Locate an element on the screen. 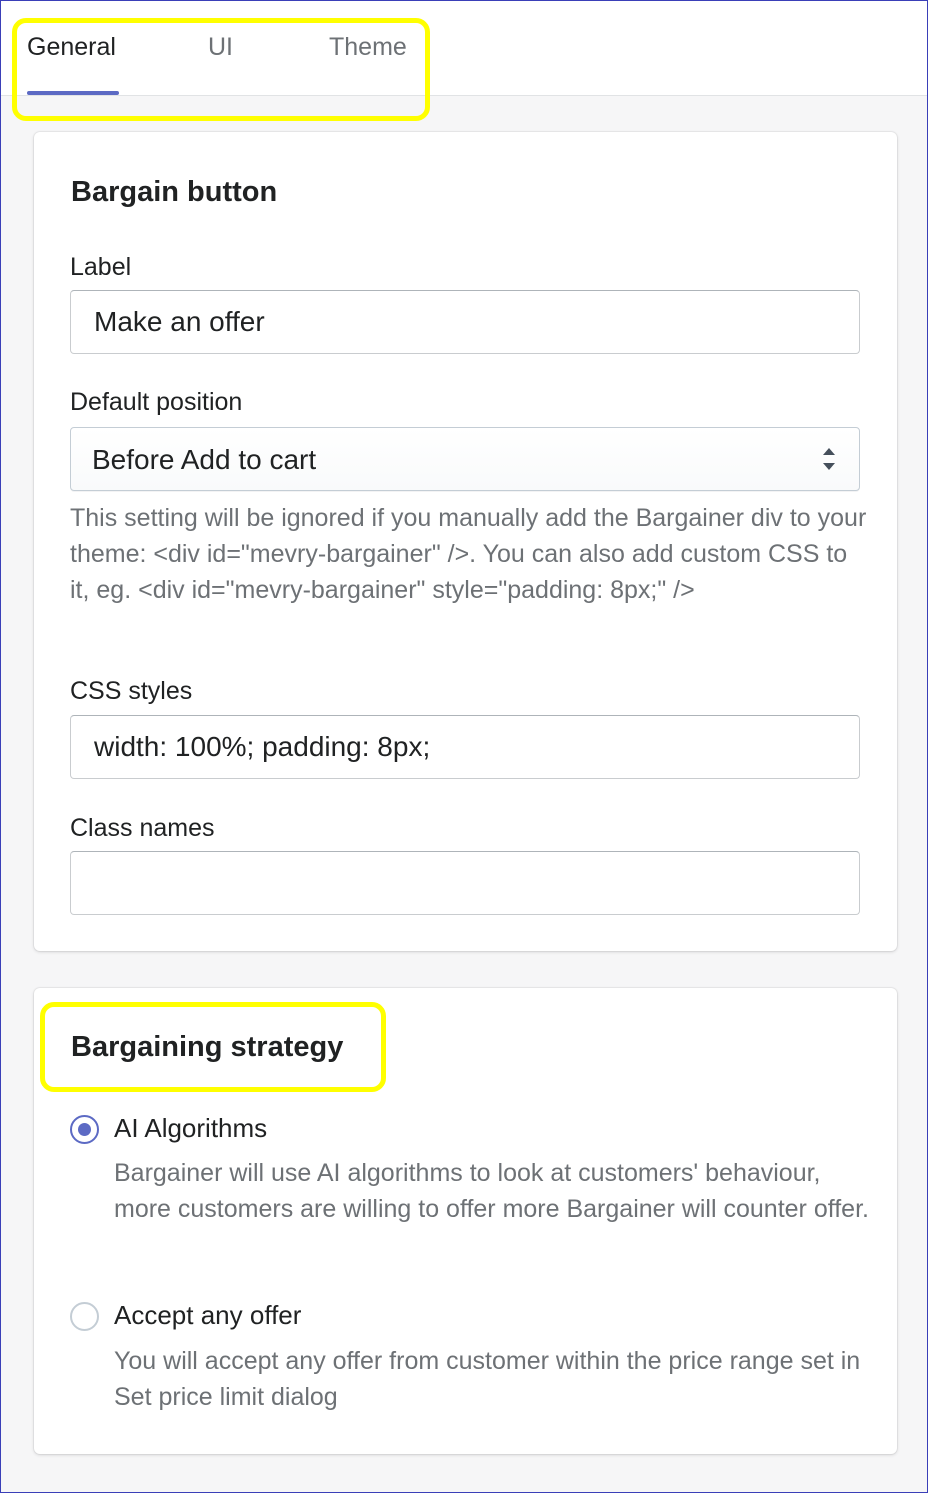 The width and height of the screenshot is (928, 1493). default-position-value: Before Add to cart is located at coordinates (204, 459).